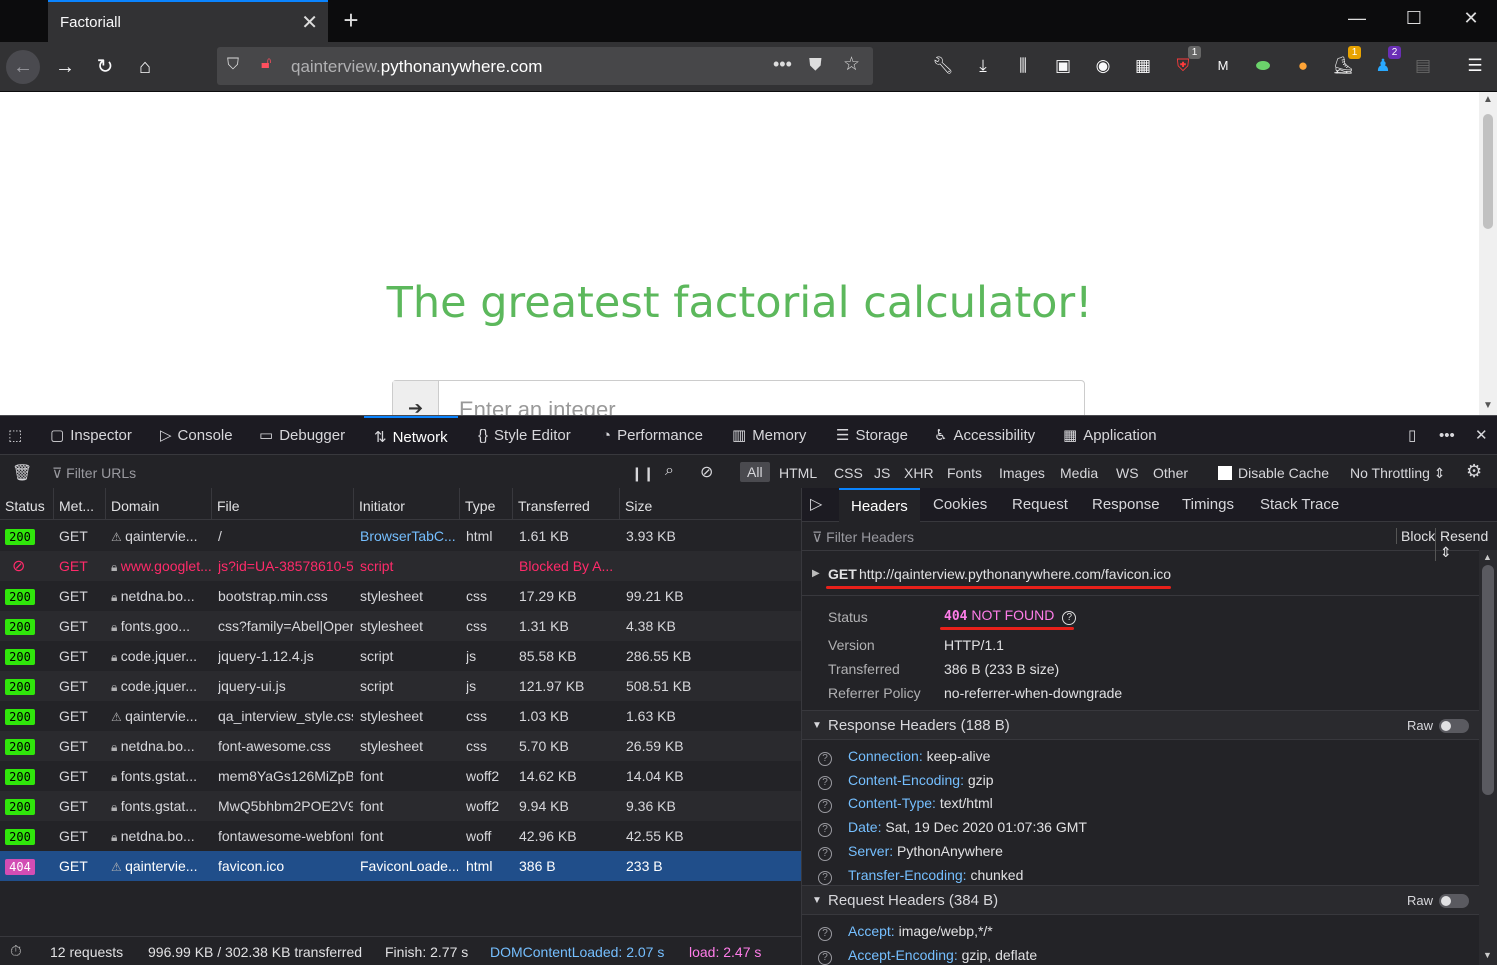 Image resolution: width=1497 pixels, height=965 pixels. What do you see at coordinates (1474, 471) in the screenshot?
I see `gear-icon: ⚙` at bounding box center [1474, 471].